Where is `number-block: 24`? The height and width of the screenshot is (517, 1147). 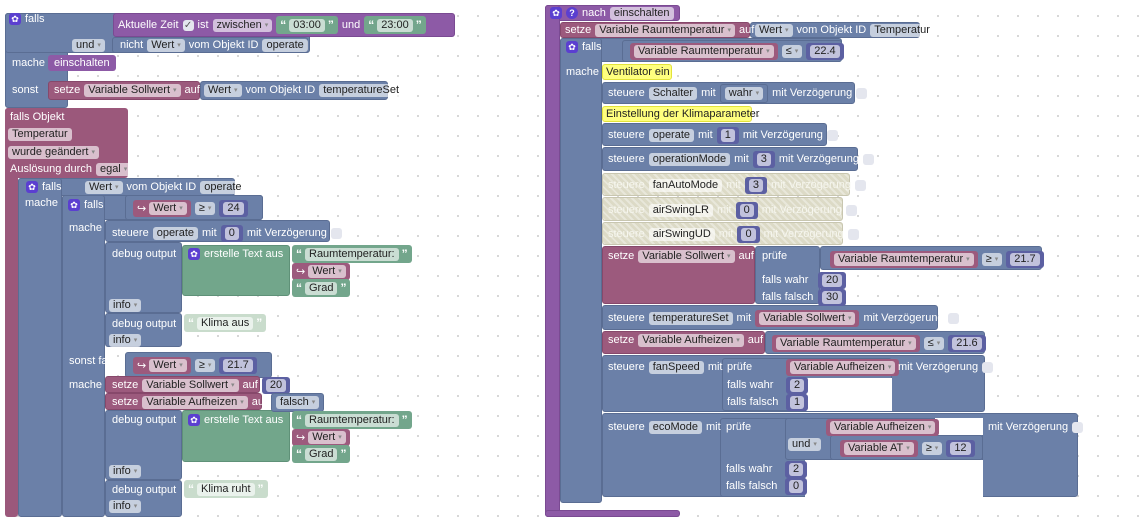 number-block: 24 is located at coordinates (233, 208).